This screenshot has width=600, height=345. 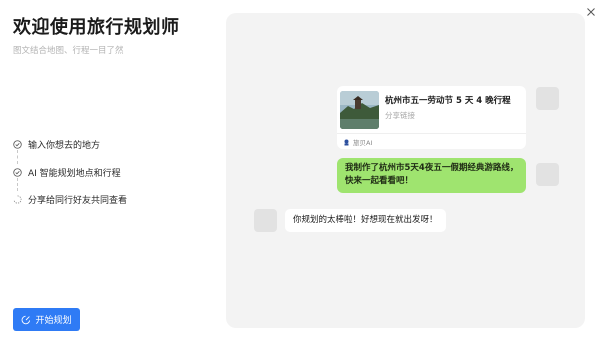 I want to click on step-share: 分享给同行好友共同查看, so click(x=70, y=199).